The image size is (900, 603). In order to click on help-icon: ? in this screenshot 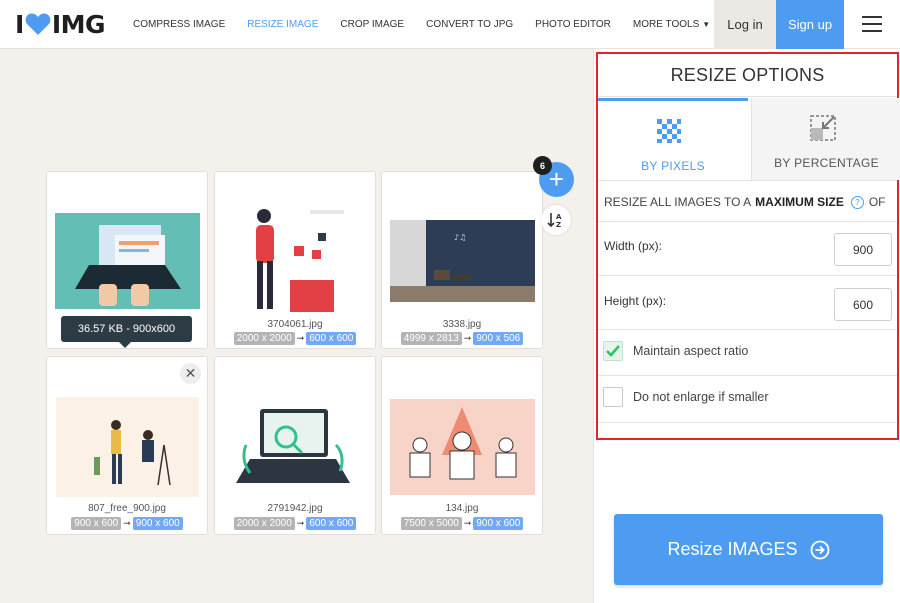, I will do `click(857, 202)`.